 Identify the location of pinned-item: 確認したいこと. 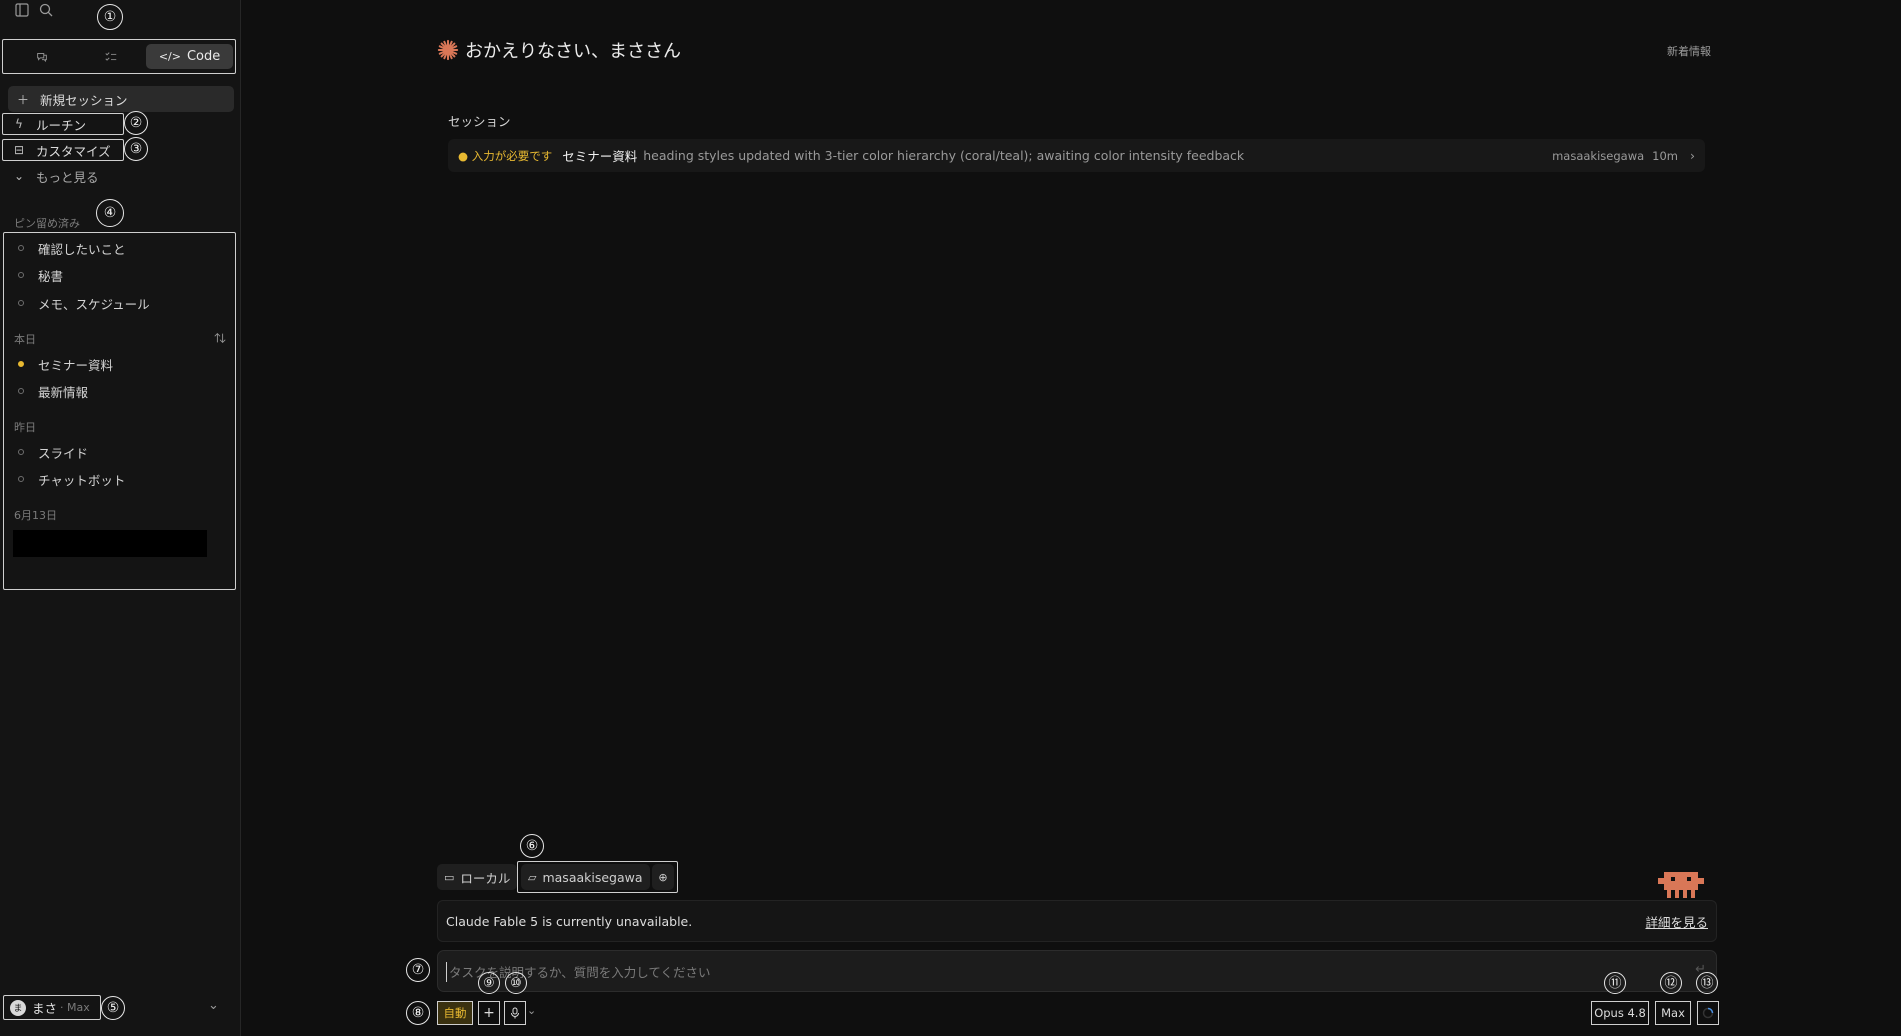
(70, 248).